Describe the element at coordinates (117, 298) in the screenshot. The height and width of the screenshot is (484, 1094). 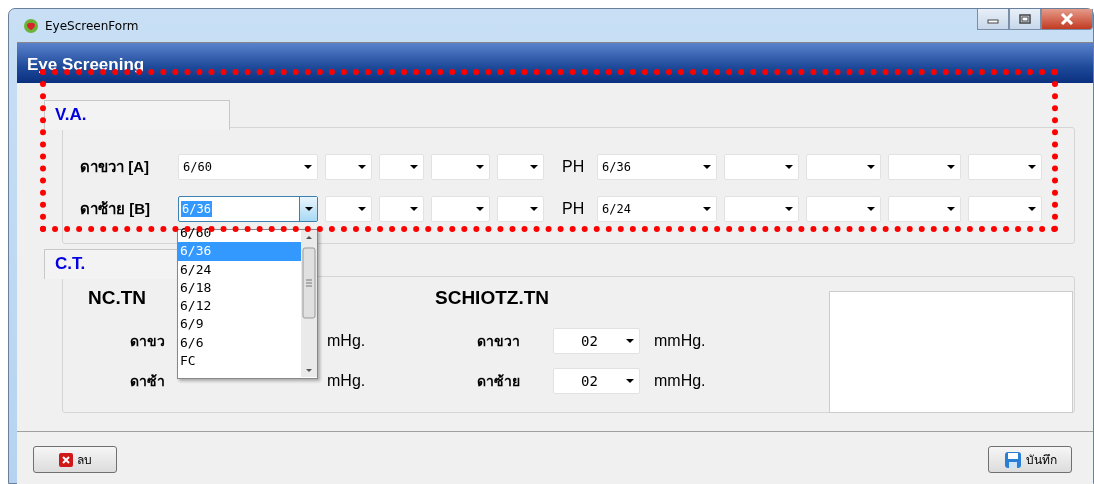
I see `section-title: NC.TN` at that location.